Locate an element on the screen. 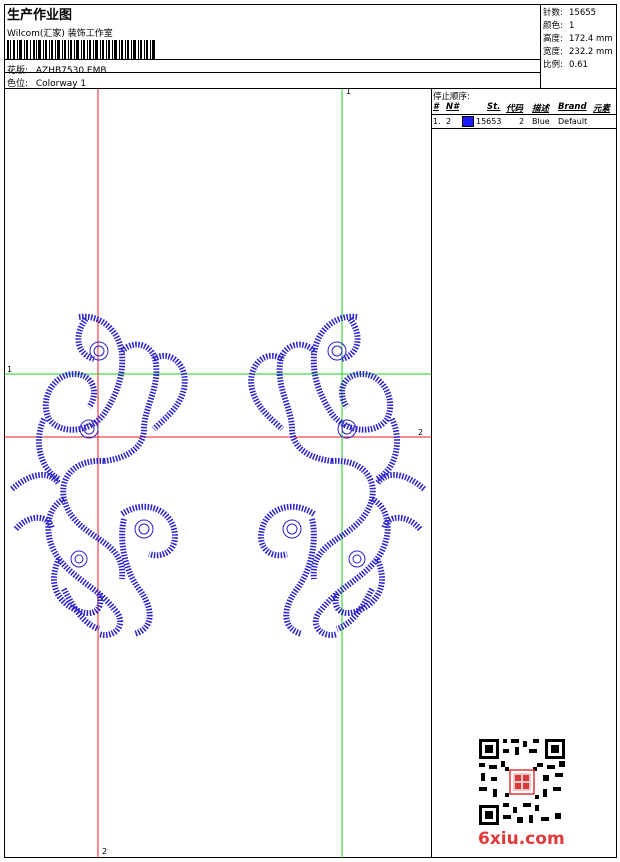 The height and width of the screenshot is (862, 620). right-motif is located at coordinates (337, 475).